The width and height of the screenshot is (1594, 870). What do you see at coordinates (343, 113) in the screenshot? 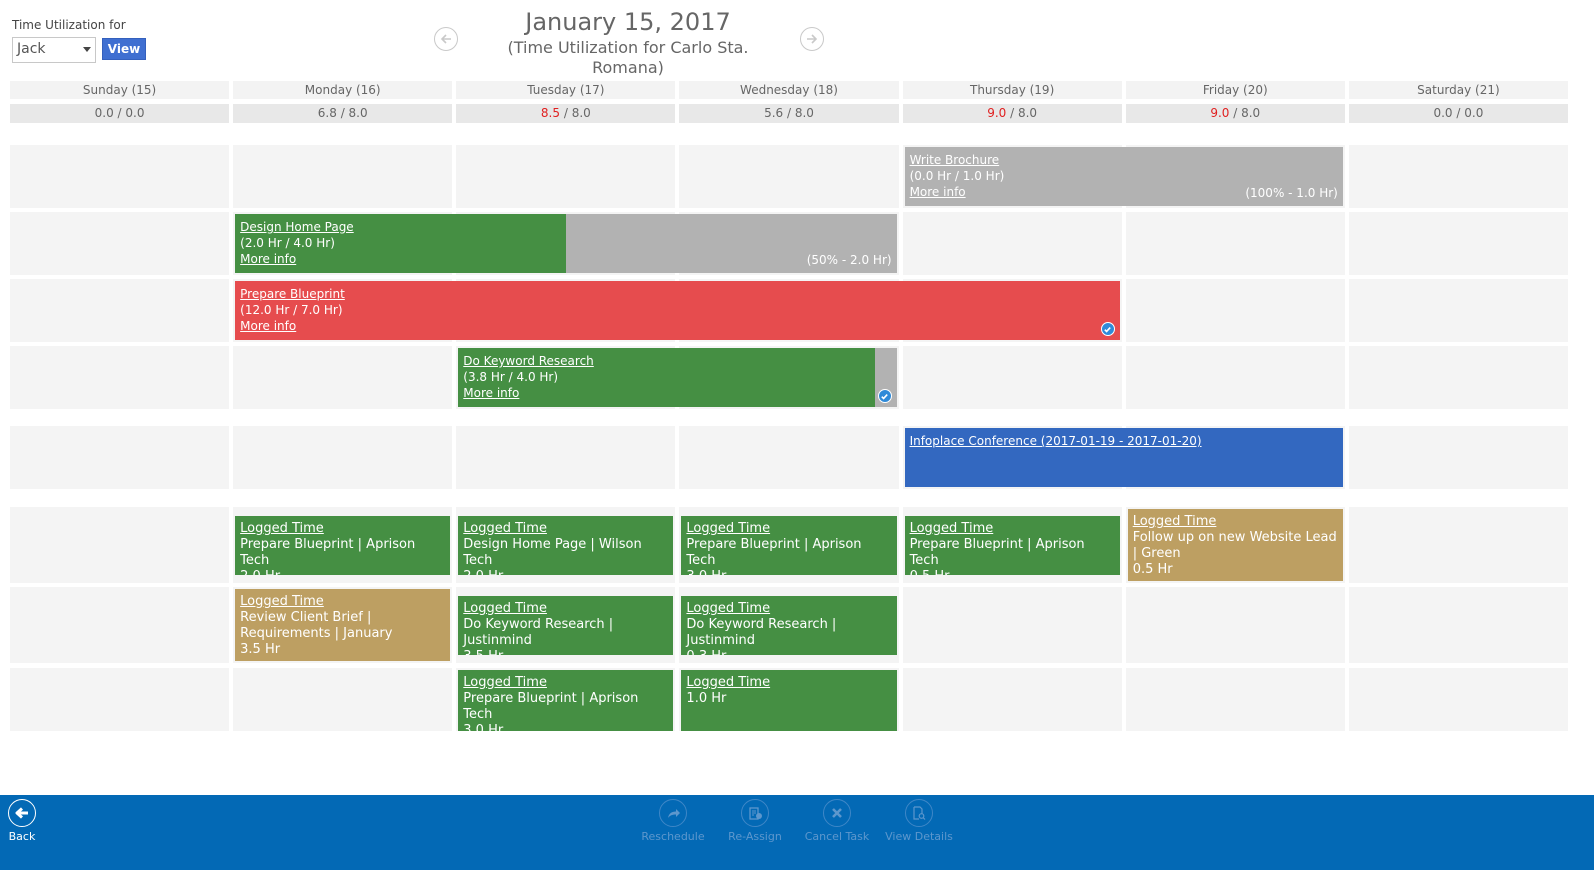
I see `day-hours: 6.8 / 8.0` at bounding box center [343, 113].